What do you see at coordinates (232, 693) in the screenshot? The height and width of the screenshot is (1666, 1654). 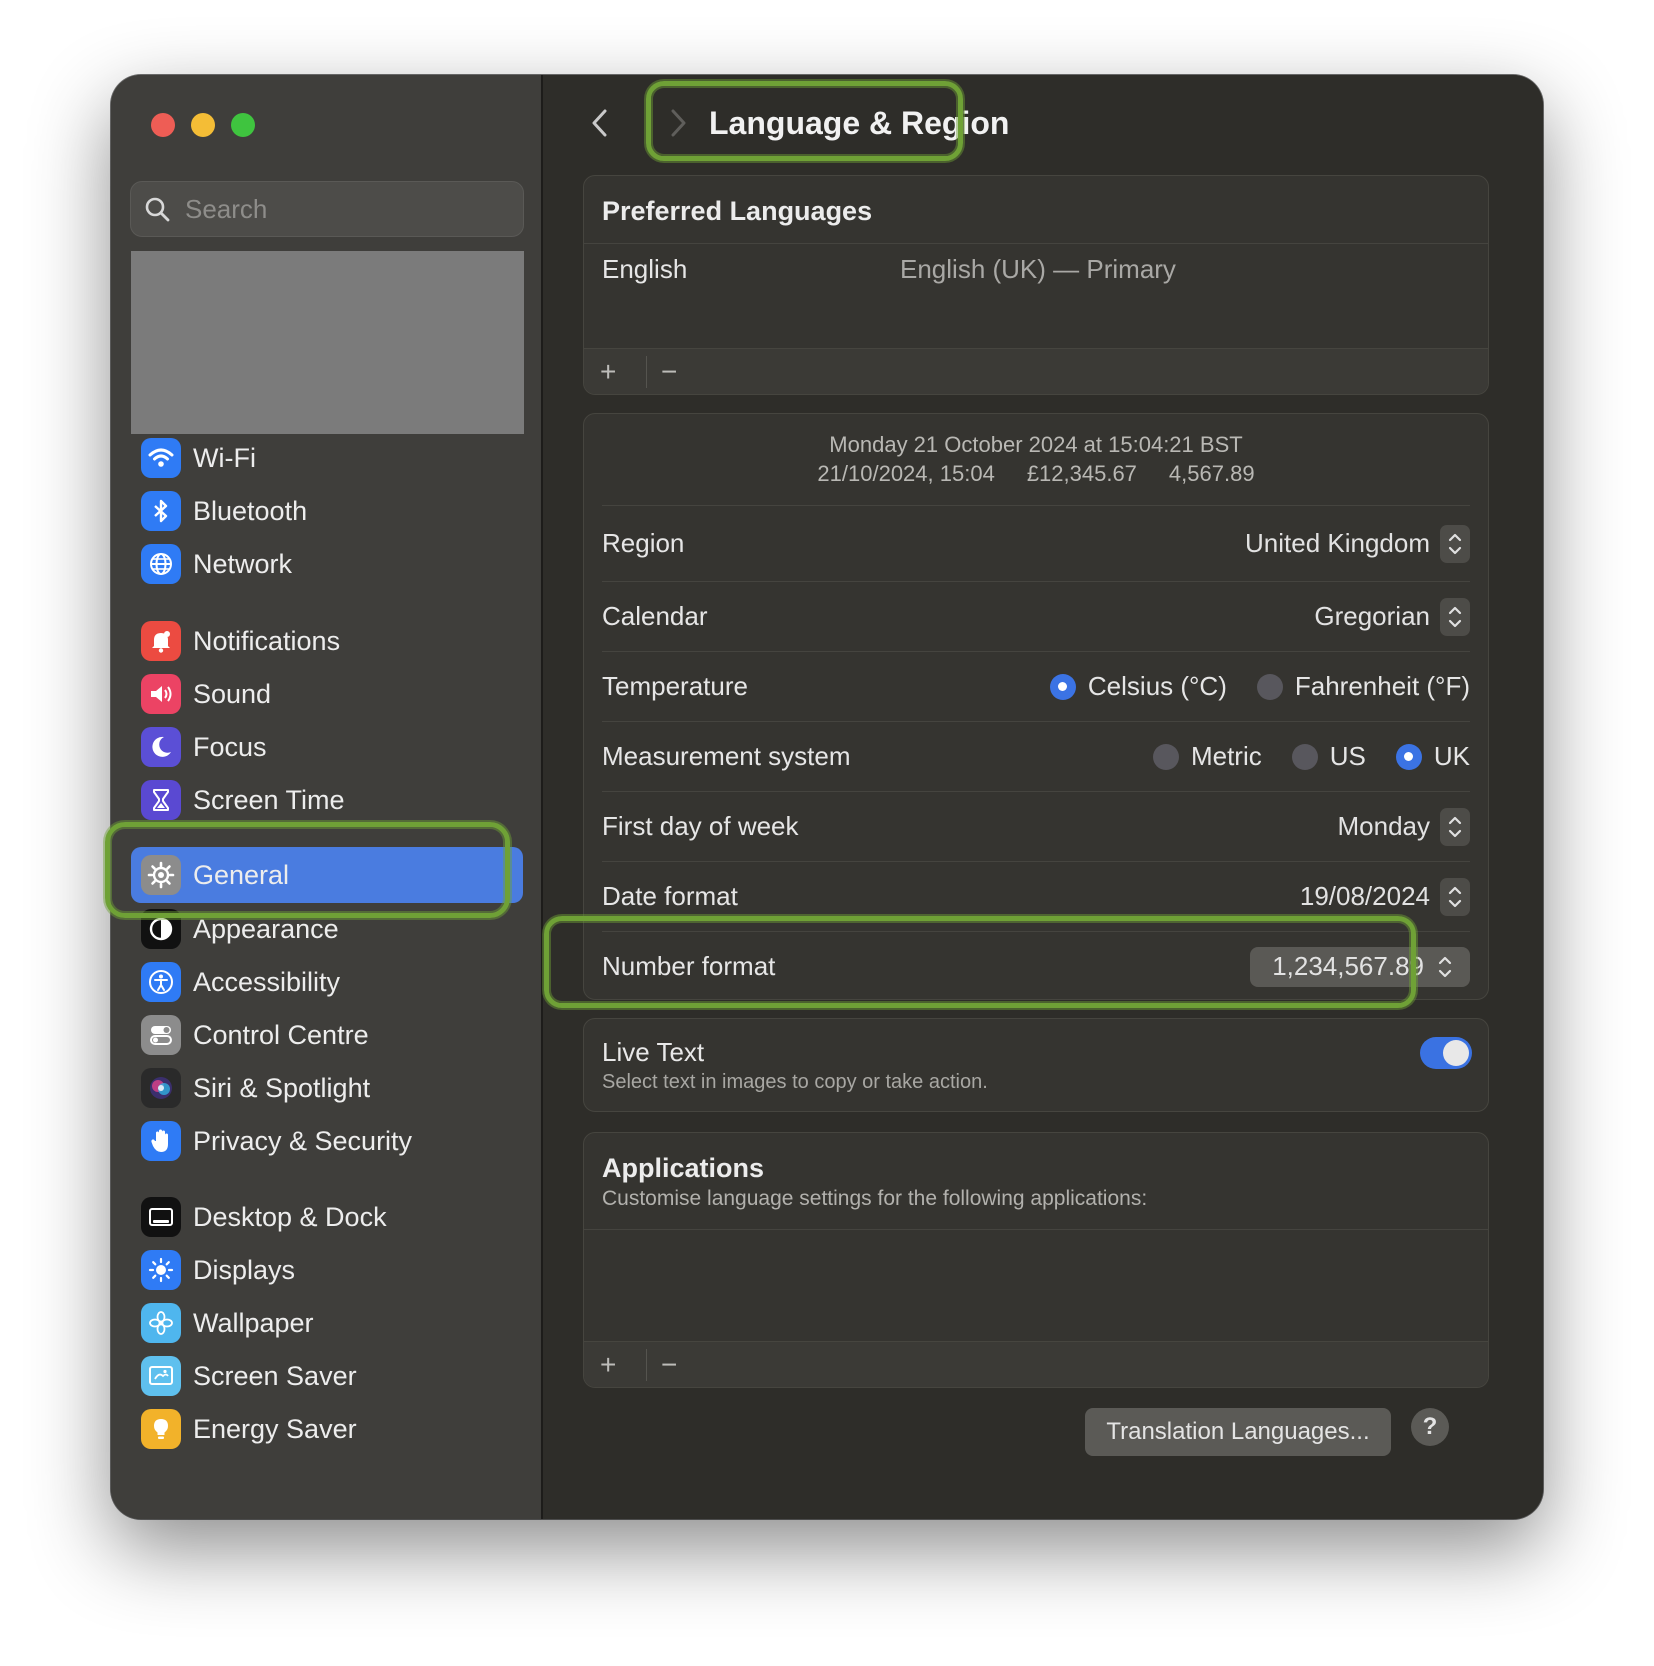 I see `sidebar-item-label: Sound` at bounding box center [232, 693].